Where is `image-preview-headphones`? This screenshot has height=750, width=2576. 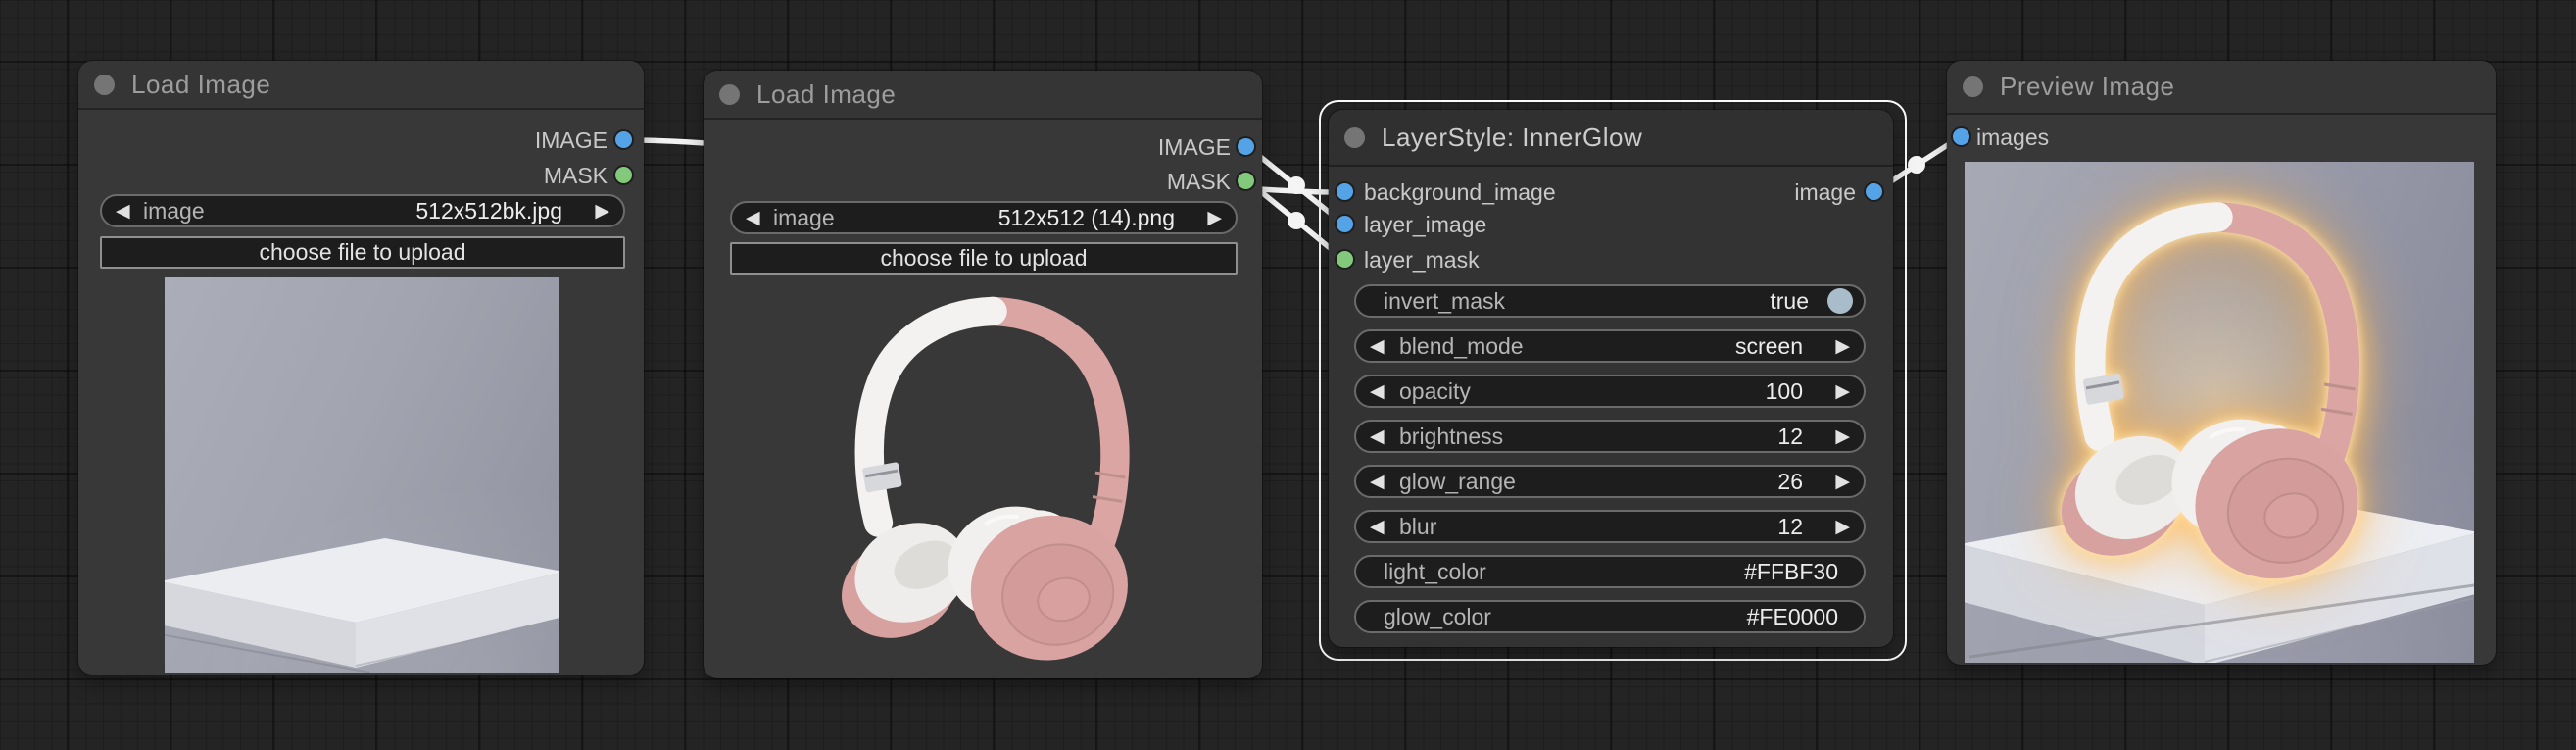 image-preview-headphones is located at coordinates (994, 476).